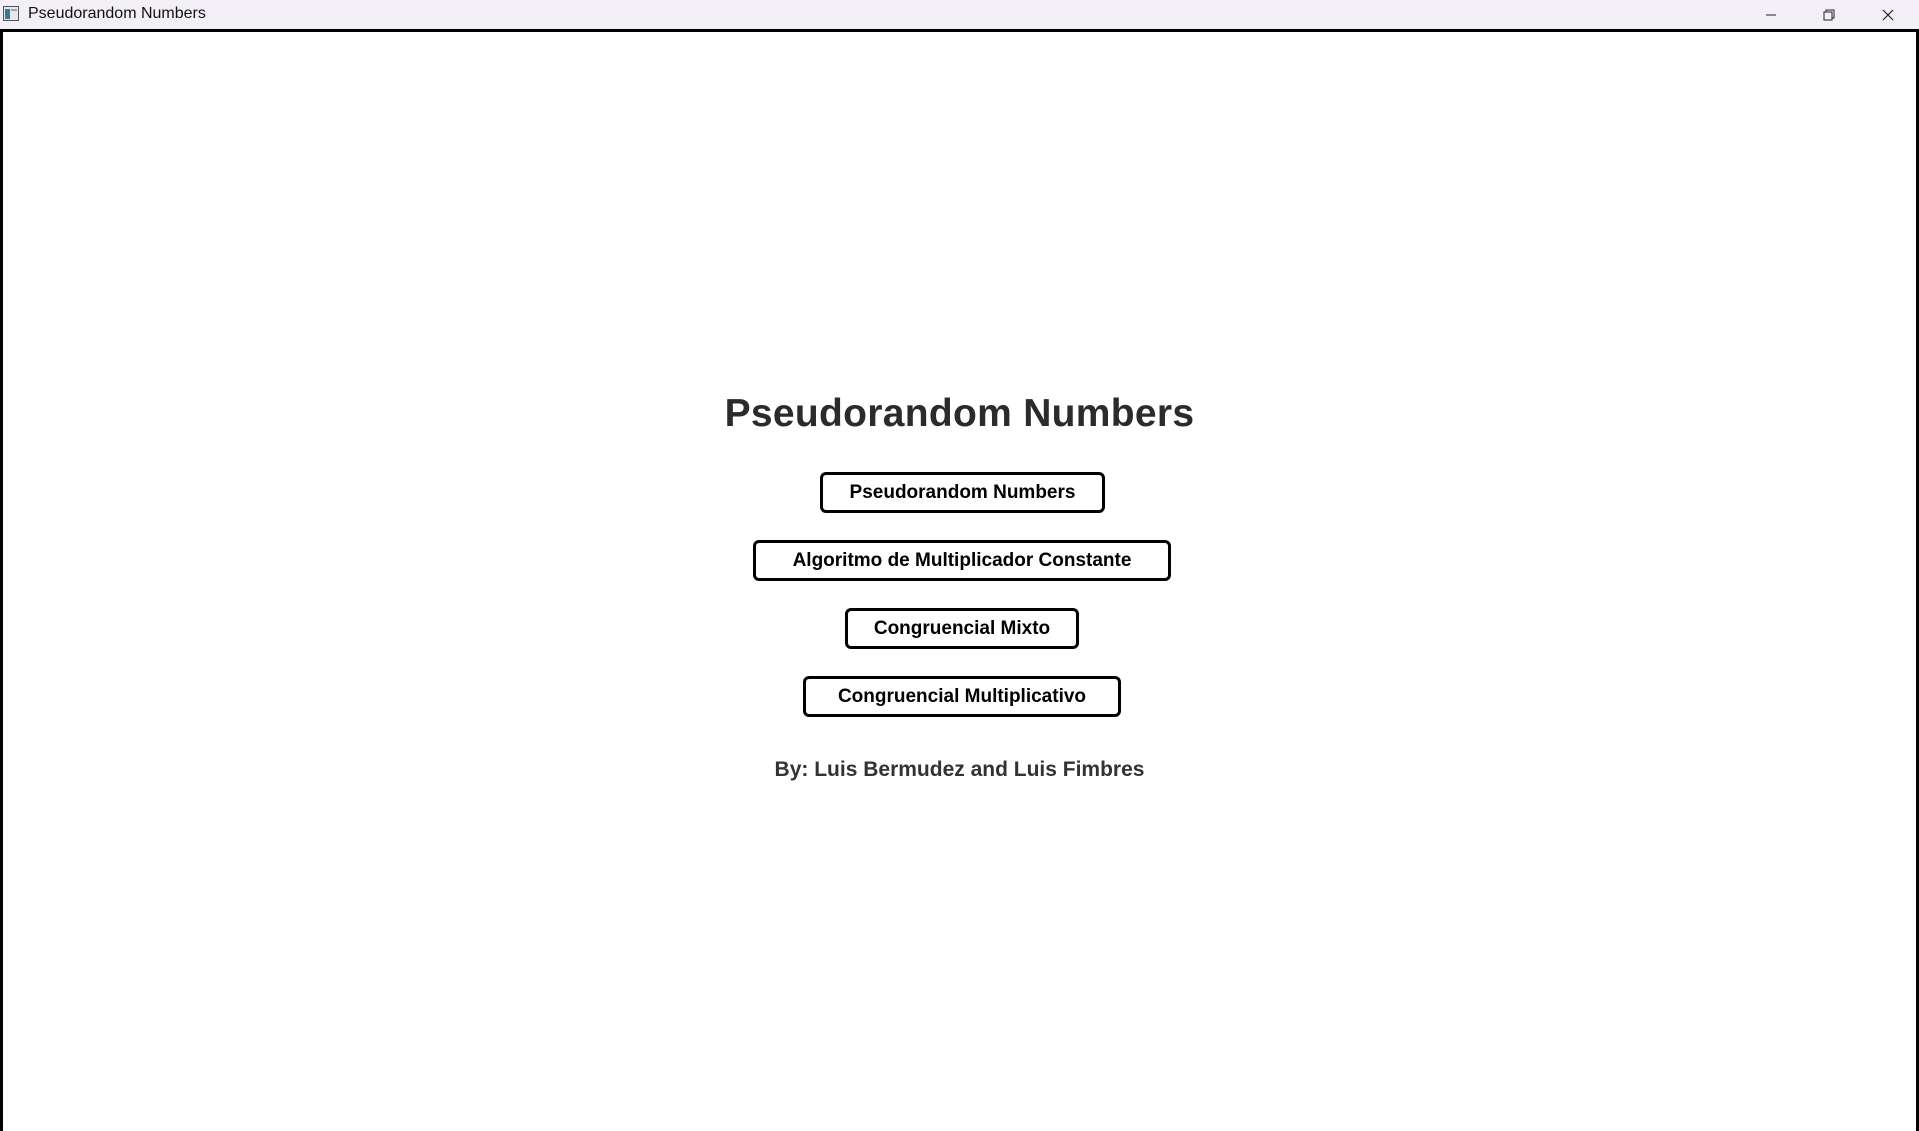 This screenshot has height=1131, width=1919. I want to click on title-bar: Pseudorandom Numbers, so click(959, 14).